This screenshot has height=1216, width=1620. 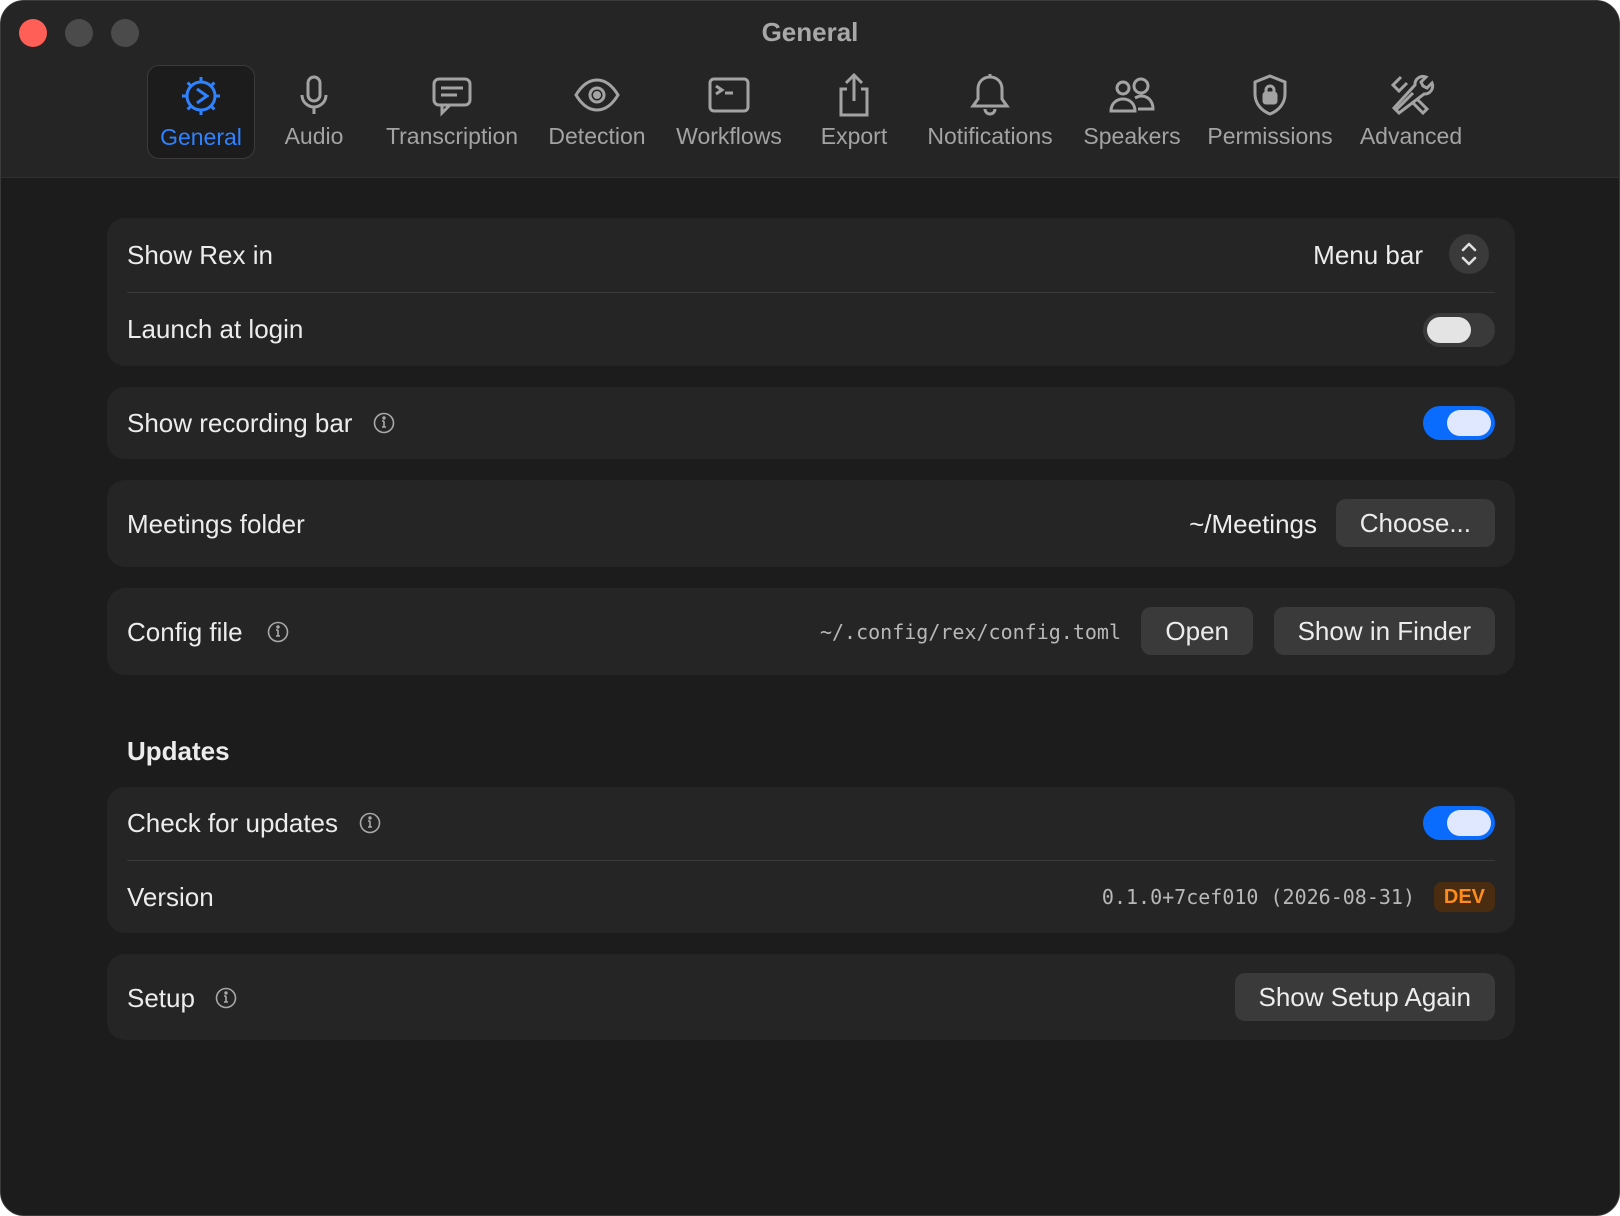 What do you see at coordinates (216, 524) in the screenshot?
I see `meetings-folder-label: Meetings folder` at bounding box center [216, 524].